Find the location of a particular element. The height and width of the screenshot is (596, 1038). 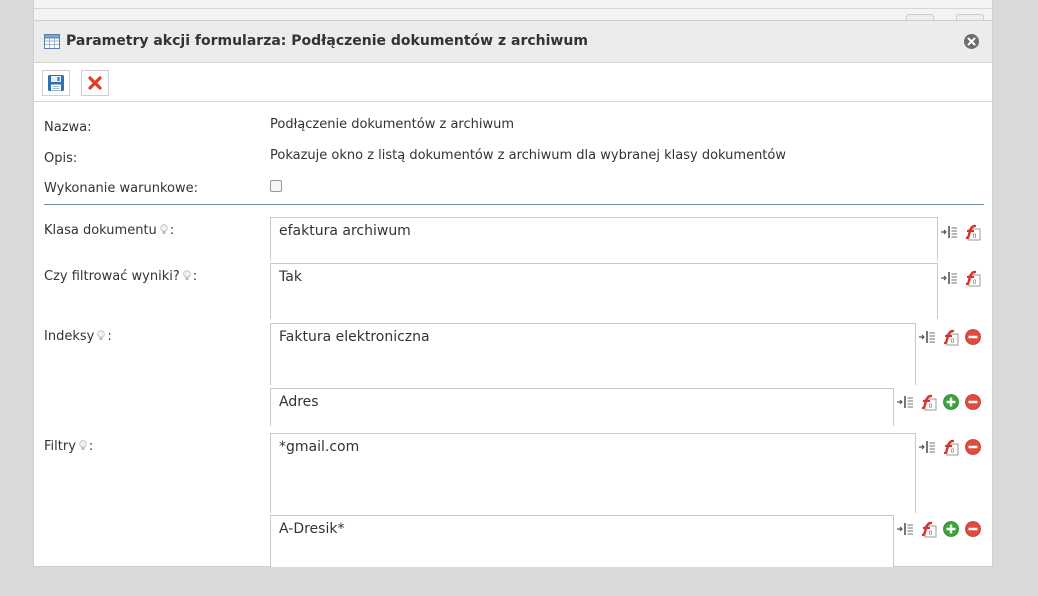

conditional-execution-checkbox is located at coordinates (276, 186).